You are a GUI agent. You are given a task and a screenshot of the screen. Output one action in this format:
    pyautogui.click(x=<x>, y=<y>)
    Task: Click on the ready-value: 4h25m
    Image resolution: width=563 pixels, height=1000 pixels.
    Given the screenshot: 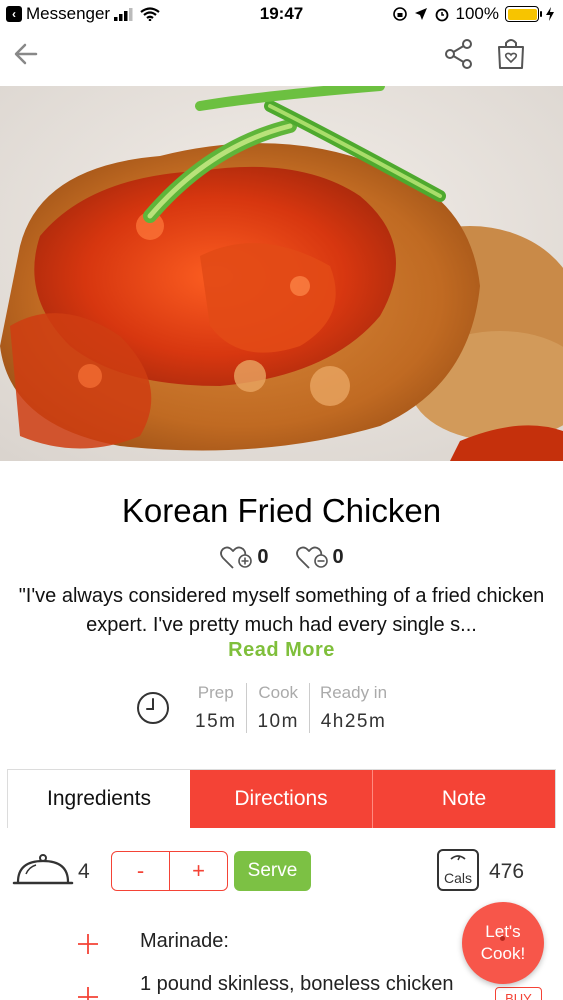 What is the action you would take?
    pyautogui.click(x=353, y=721)
    